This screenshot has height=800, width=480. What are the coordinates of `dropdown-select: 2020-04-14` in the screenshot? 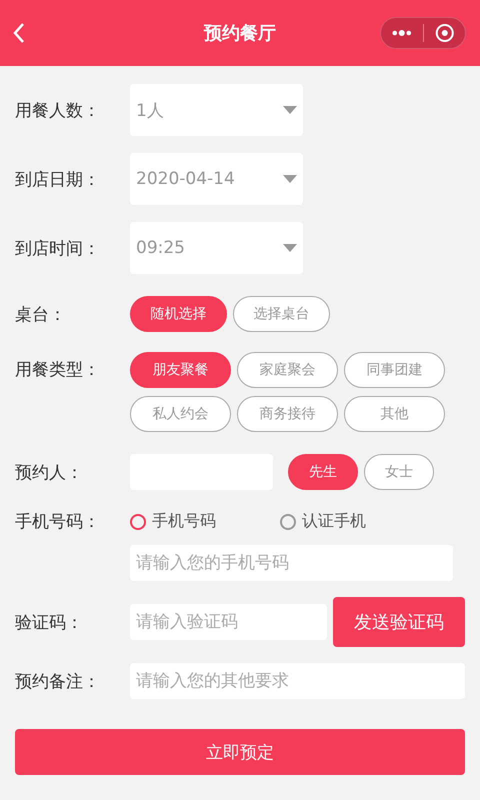 It's located at (216, 179).